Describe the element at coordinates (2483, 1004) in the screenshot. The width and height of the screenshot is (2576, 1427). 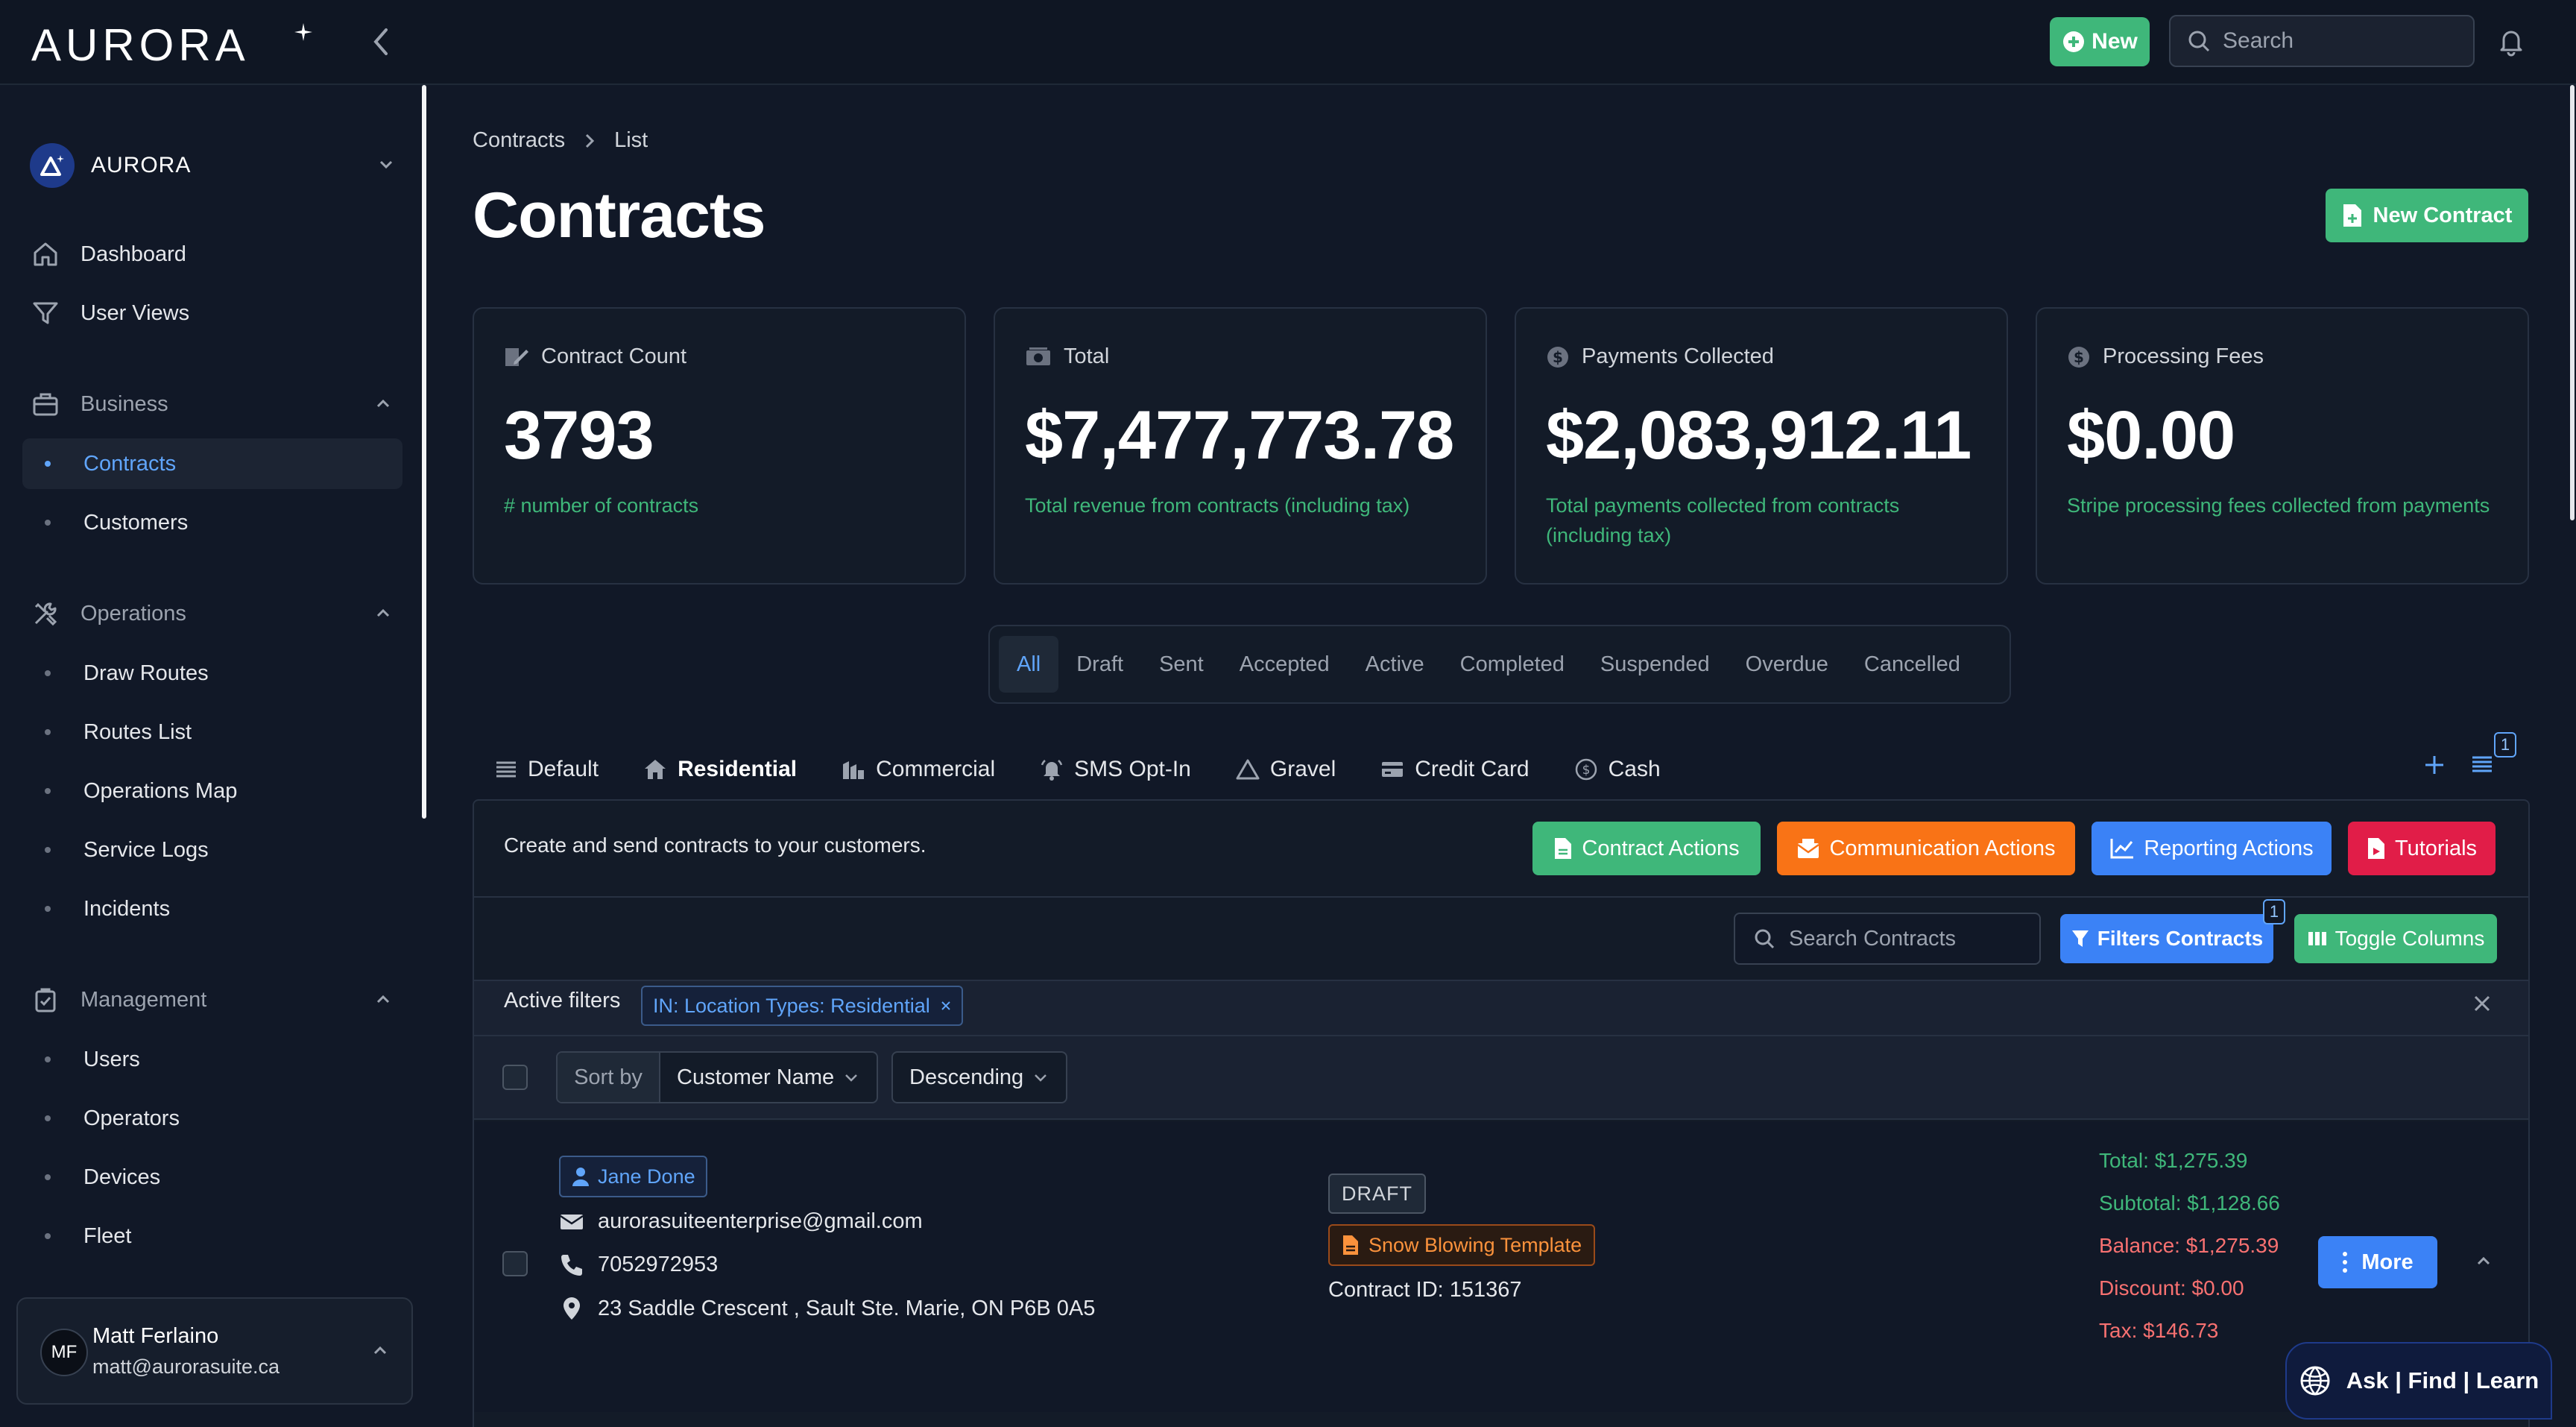
I see `clear-filters-icon` at that location.